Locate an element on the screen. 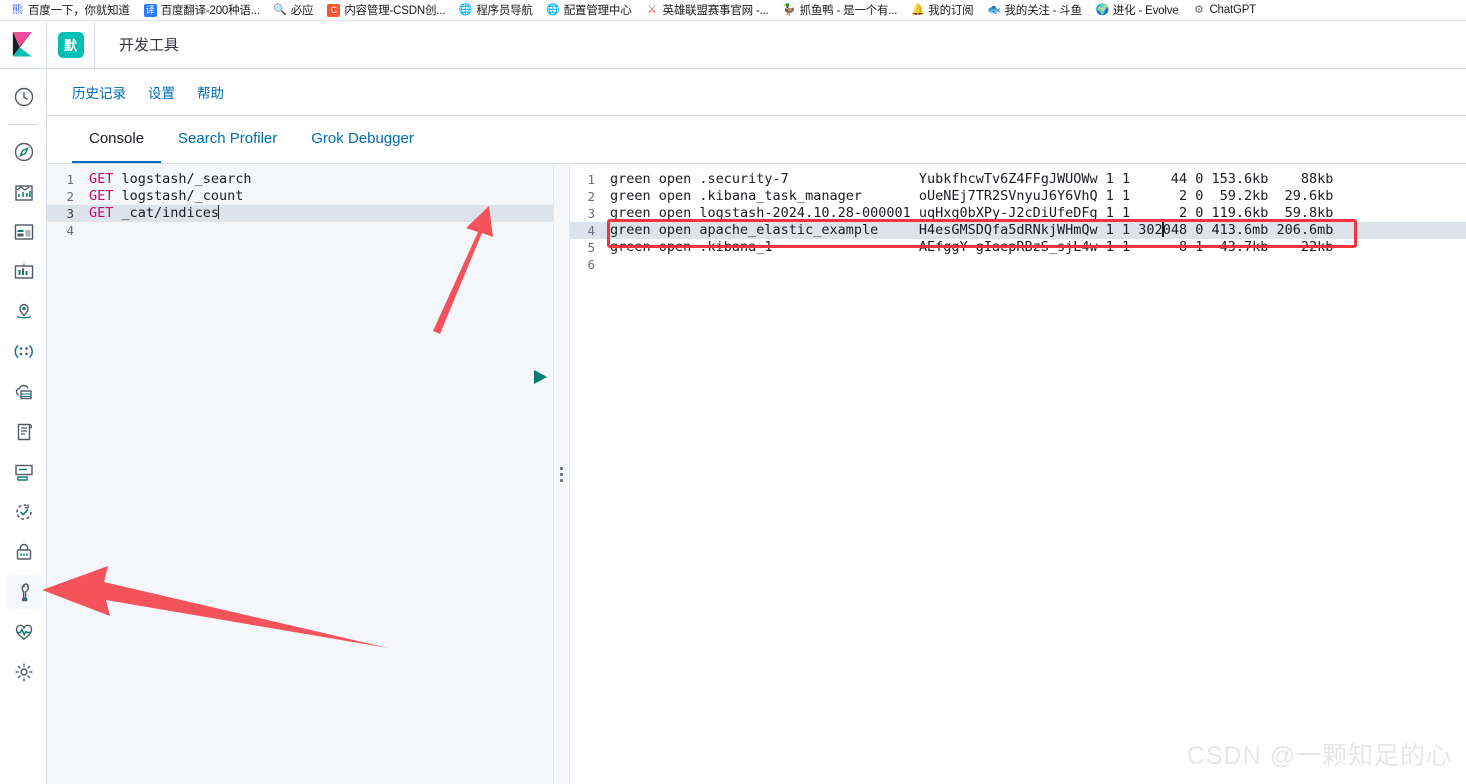  apm-icon is located at coordinates (23, 472).